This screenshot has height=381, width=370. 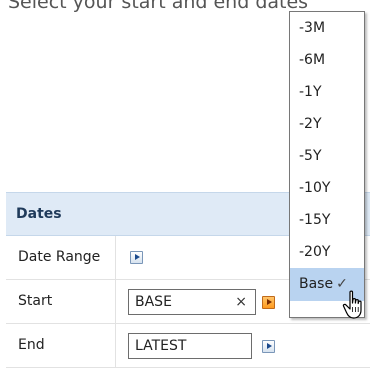 What do you see at coordinates (327, 188) in the screenshot?
I see `menu-item-10y: -10Y` at bounding box center [327, 188].